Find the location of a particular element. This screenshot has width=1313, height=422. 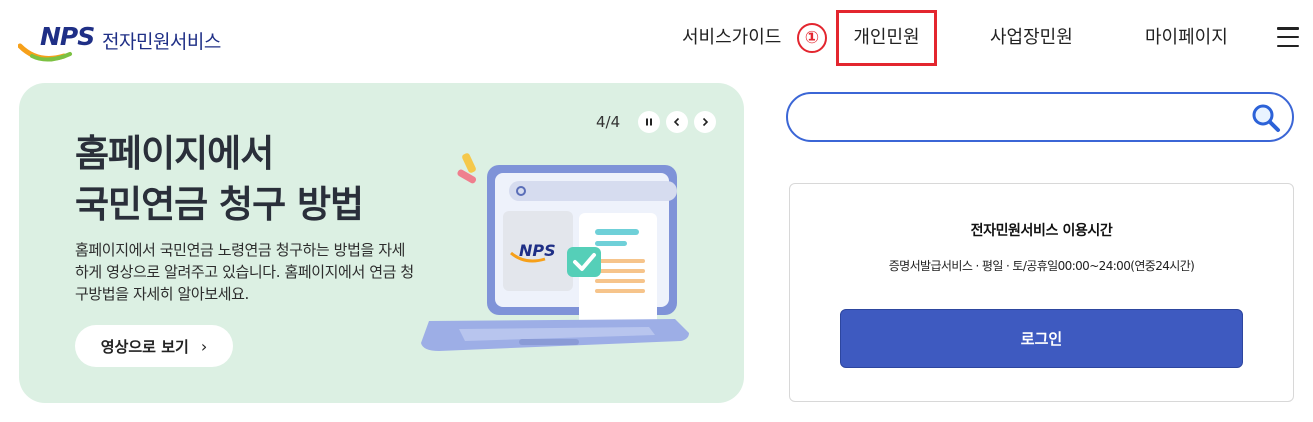

nps-logo: NPS 전자민원서비스 is located at coordinates (119, 40).